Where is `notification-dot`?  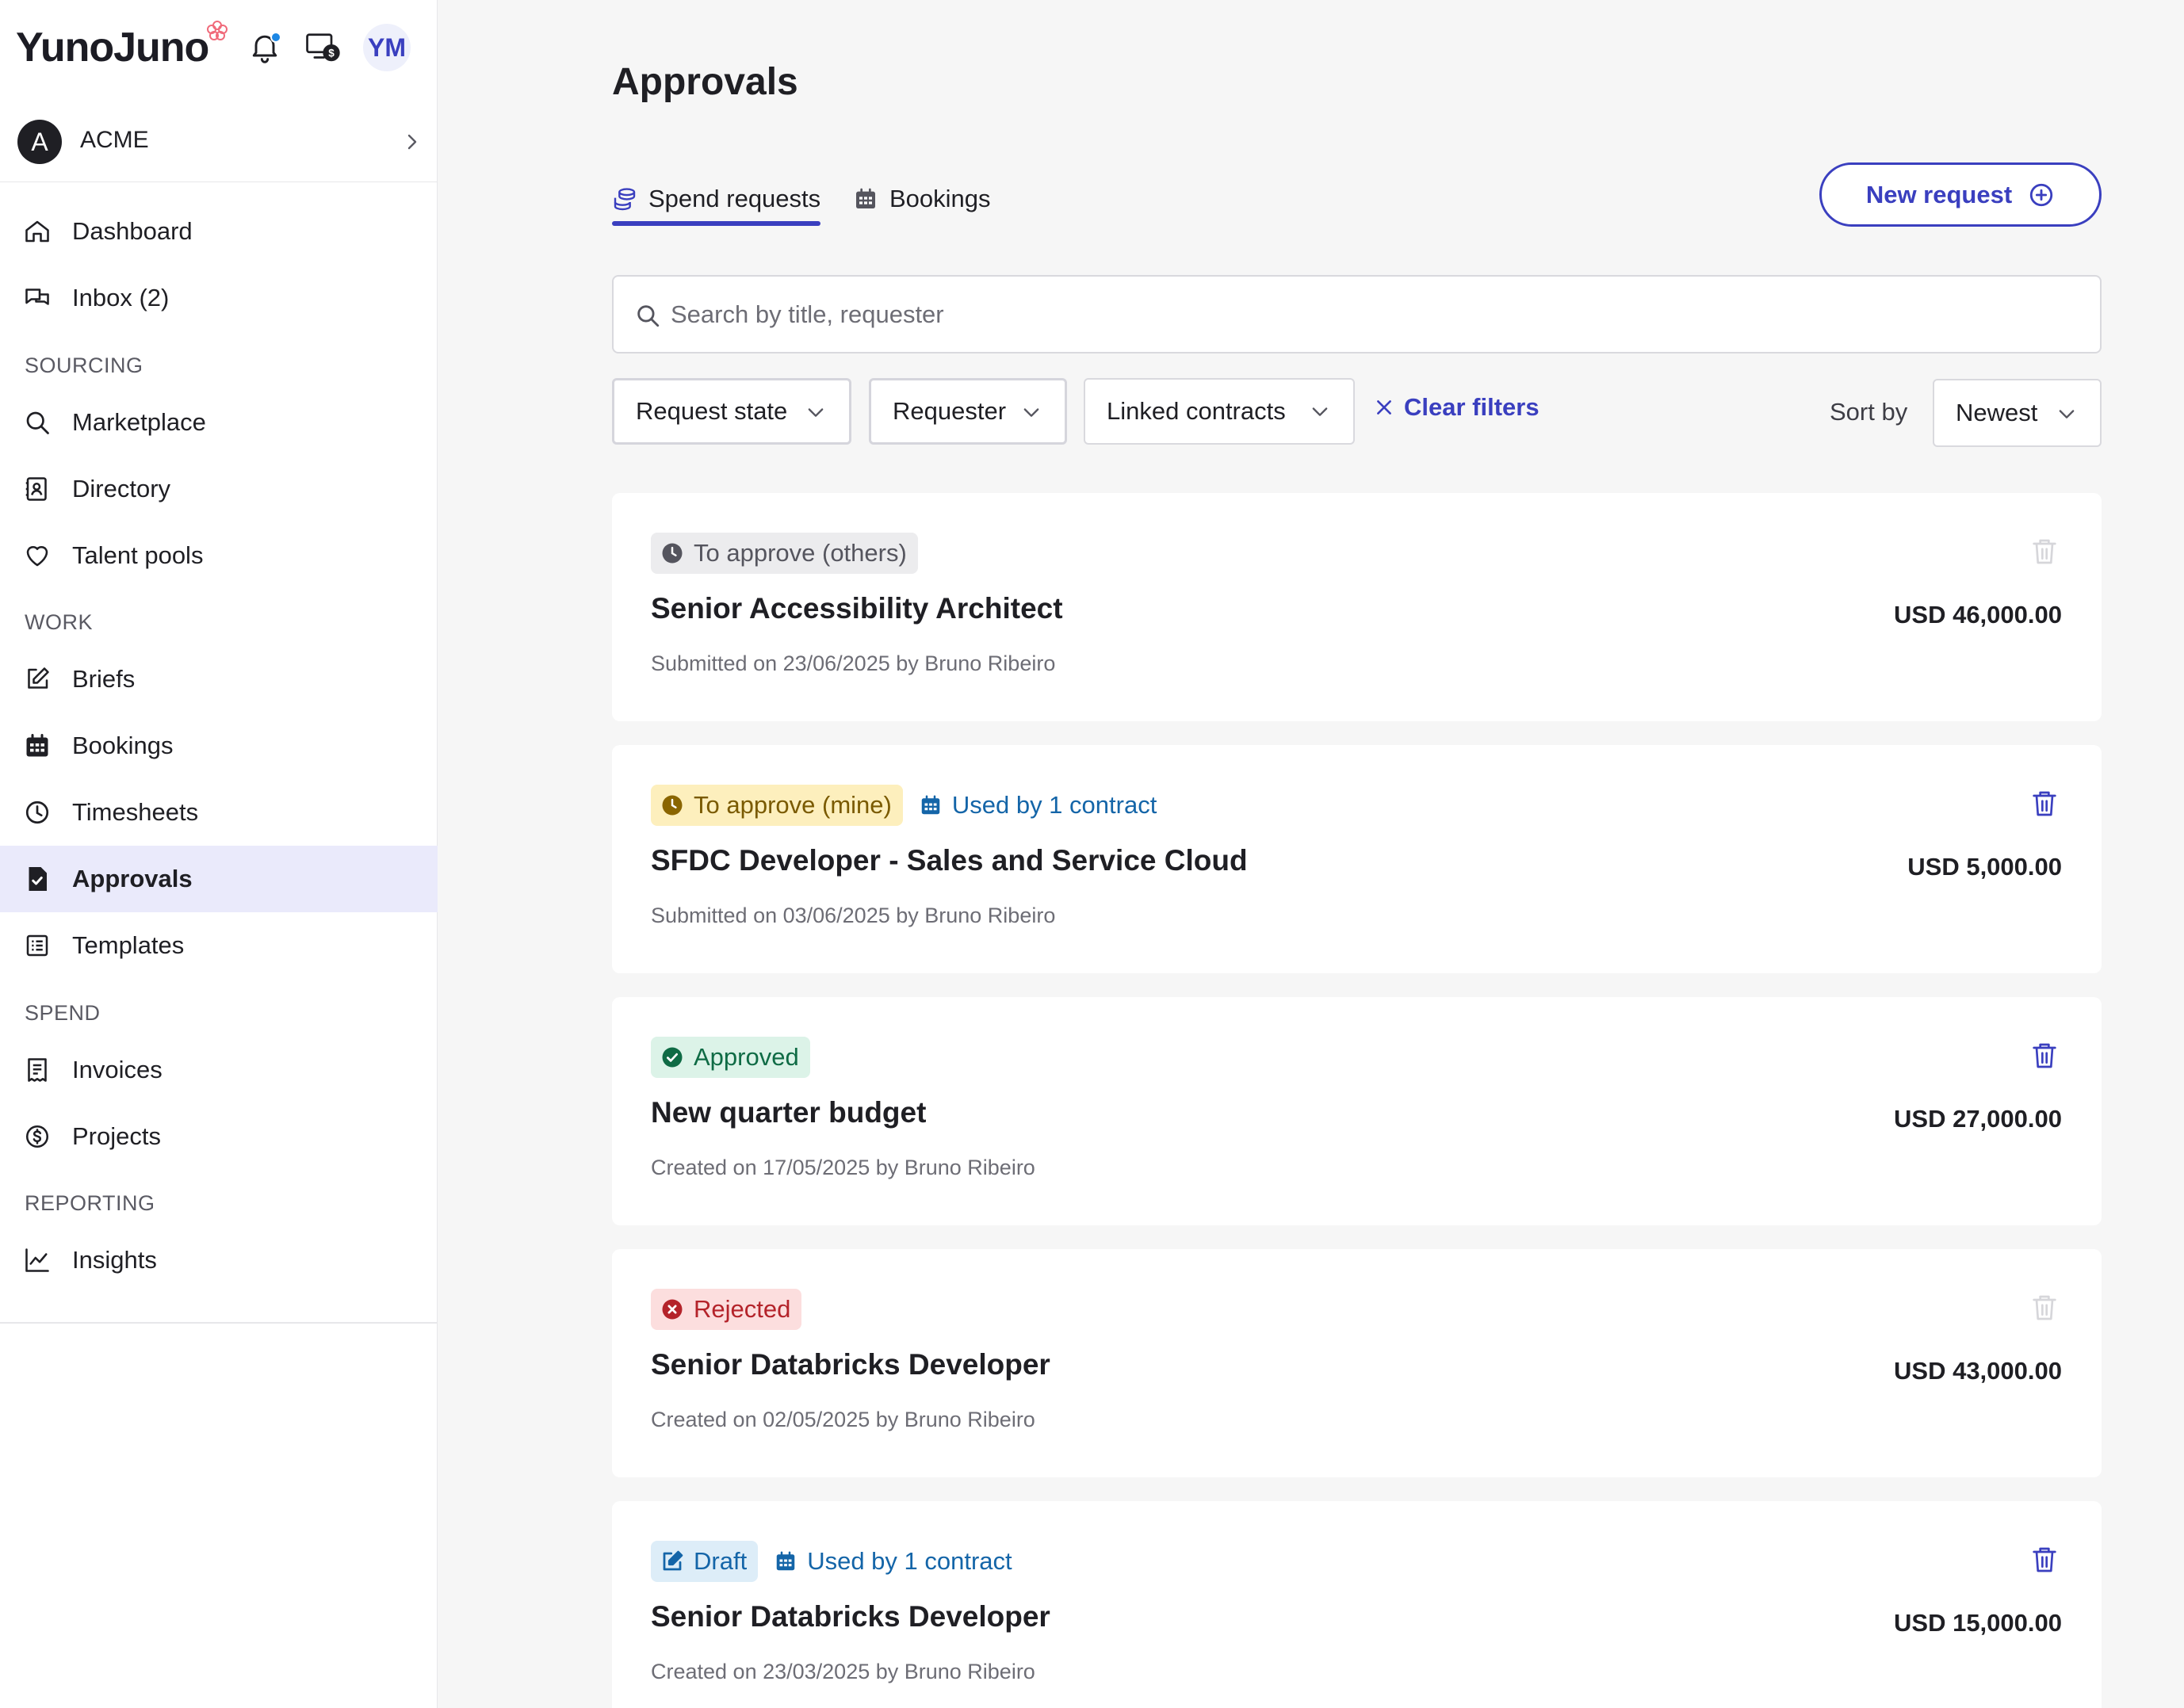
notification-dot is located at coordinates (275, 37).